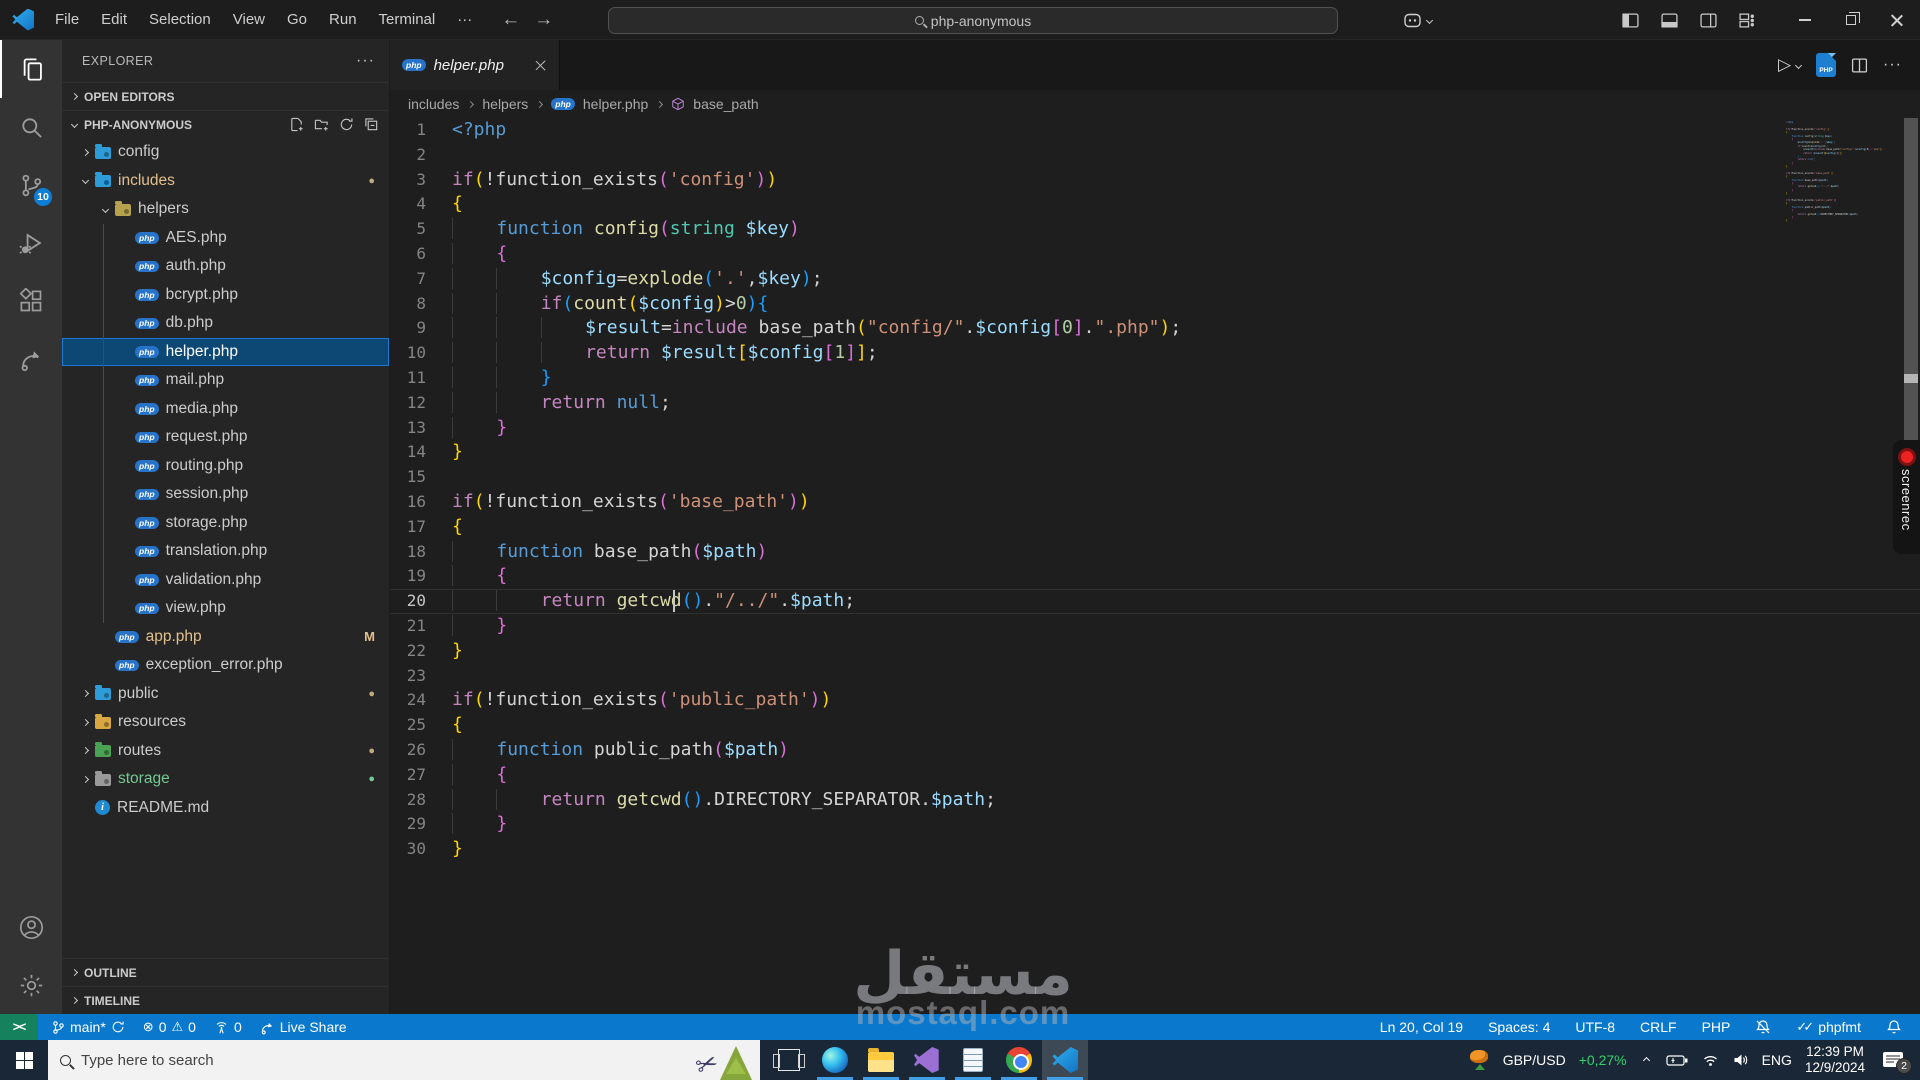 The width and height of the screenshot is (1920, 1080). I want to click on code-line-12: 12 return null;, so click(1155, 403).